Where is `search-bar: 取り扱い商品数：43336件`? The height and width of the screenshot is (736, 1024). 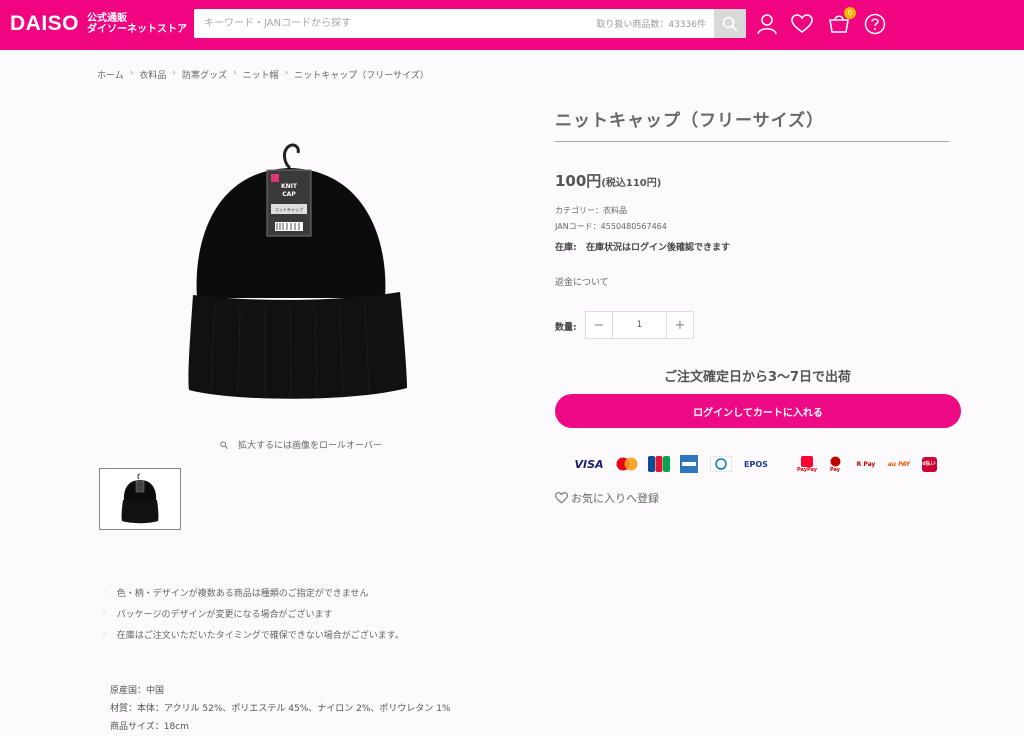
search-bar: 取り扱い商品数：43336件 is located at coordinates (470, 23).